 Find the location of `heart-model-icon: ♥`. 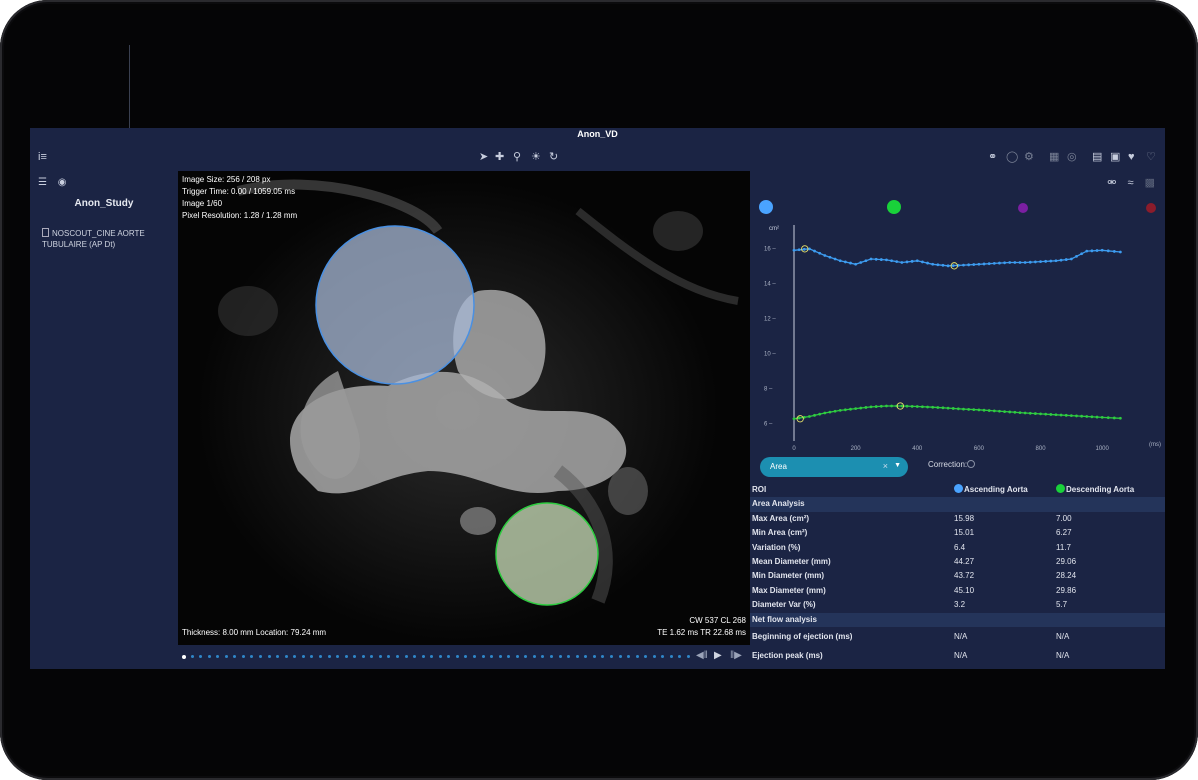

heart-model-icon: ♥ is located at coordinates (1131, 157).